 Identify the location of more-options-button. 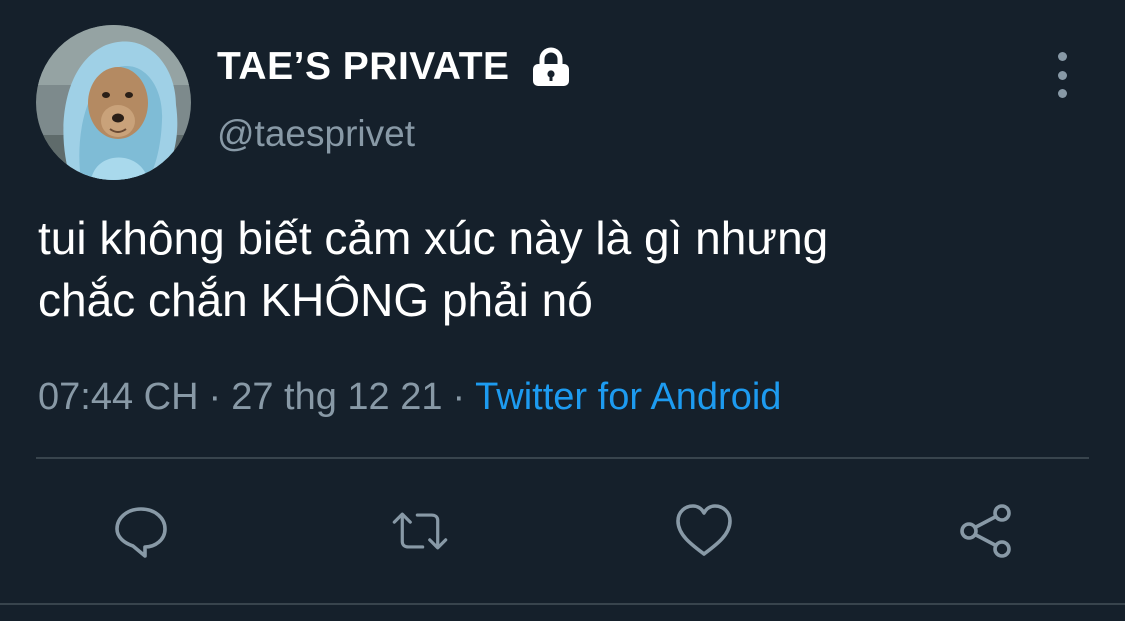
(1062, 75).